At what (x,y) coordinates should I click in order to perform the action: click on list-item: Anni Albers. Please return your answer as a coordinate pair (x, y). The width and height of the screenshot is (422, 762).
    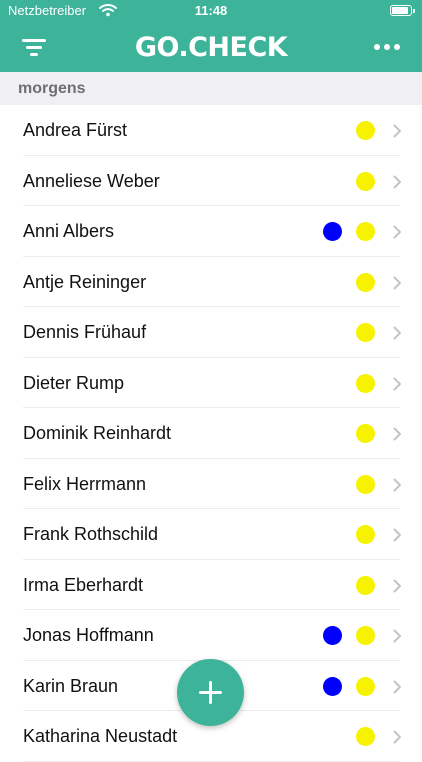
    Looking at the image, I should click on (211, 231).